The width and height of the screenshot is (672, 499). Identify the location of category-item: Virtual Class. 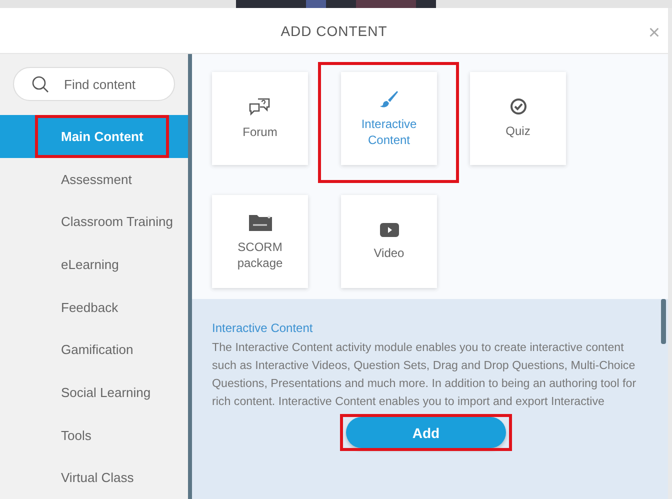
(94, 477).